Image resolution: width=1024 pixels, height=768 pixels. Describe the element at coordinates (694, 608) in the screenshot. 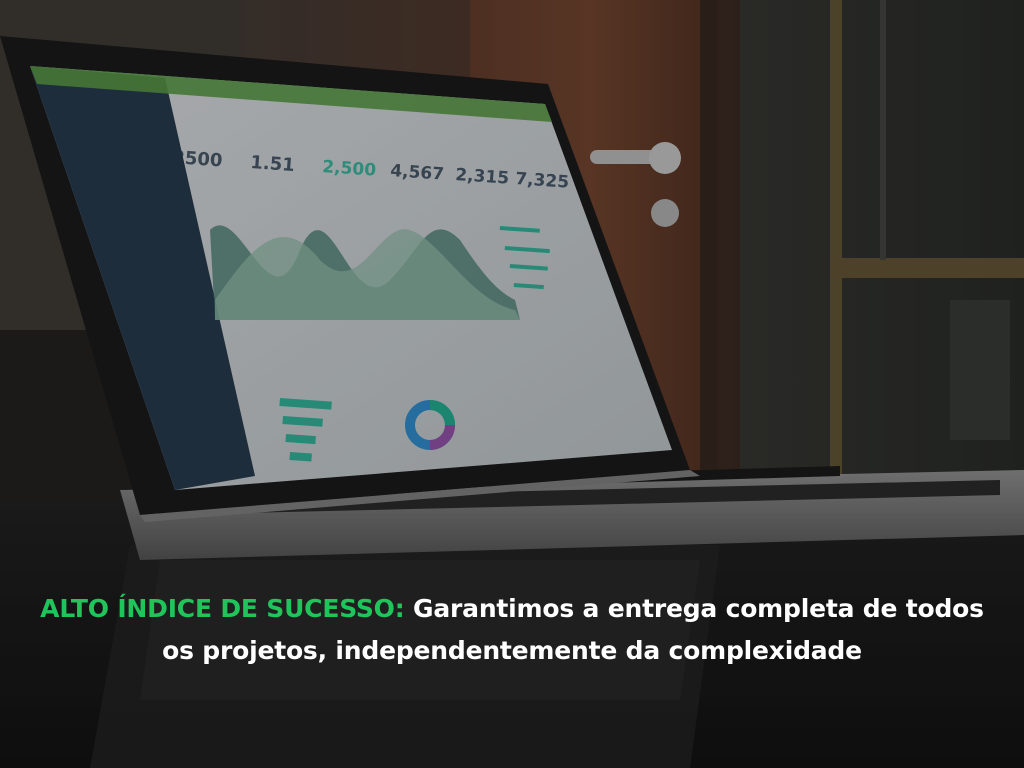

I see `caption-line-1-rest: Garantimos a entrega completa de todos` at that location.